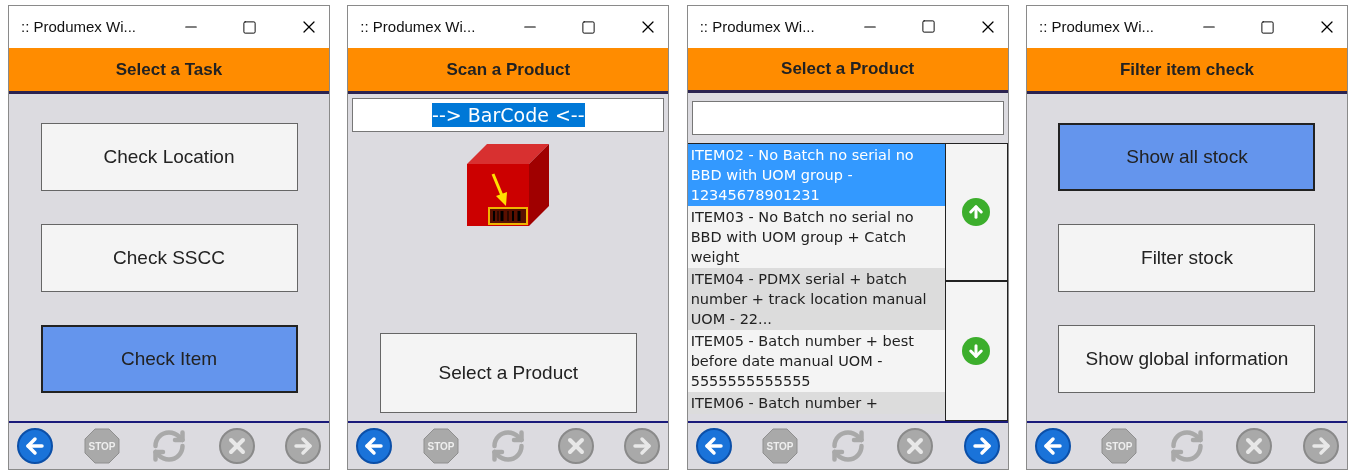 The height and width of the screenshot is (475, 1356). I want to click on product-list-item: ITEM05 - Batch number + best before date manual UOM - 5555555555555, so click(816, 361).